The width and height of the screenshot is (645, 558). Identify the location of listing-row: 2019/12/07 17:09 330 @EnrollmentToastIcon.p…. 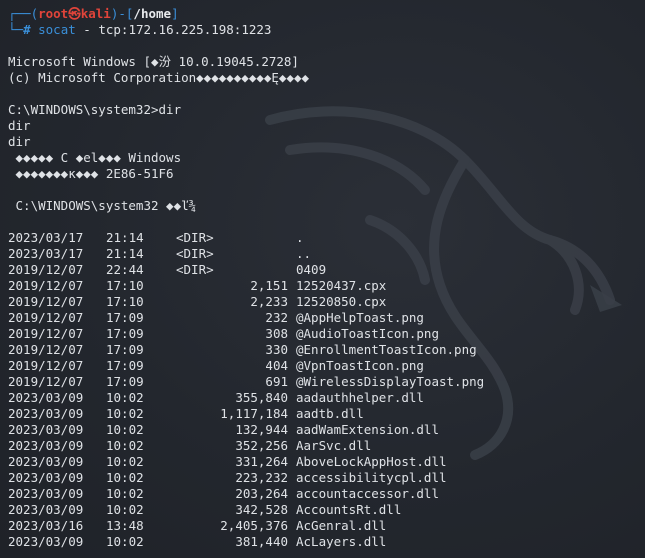
(326, 350).